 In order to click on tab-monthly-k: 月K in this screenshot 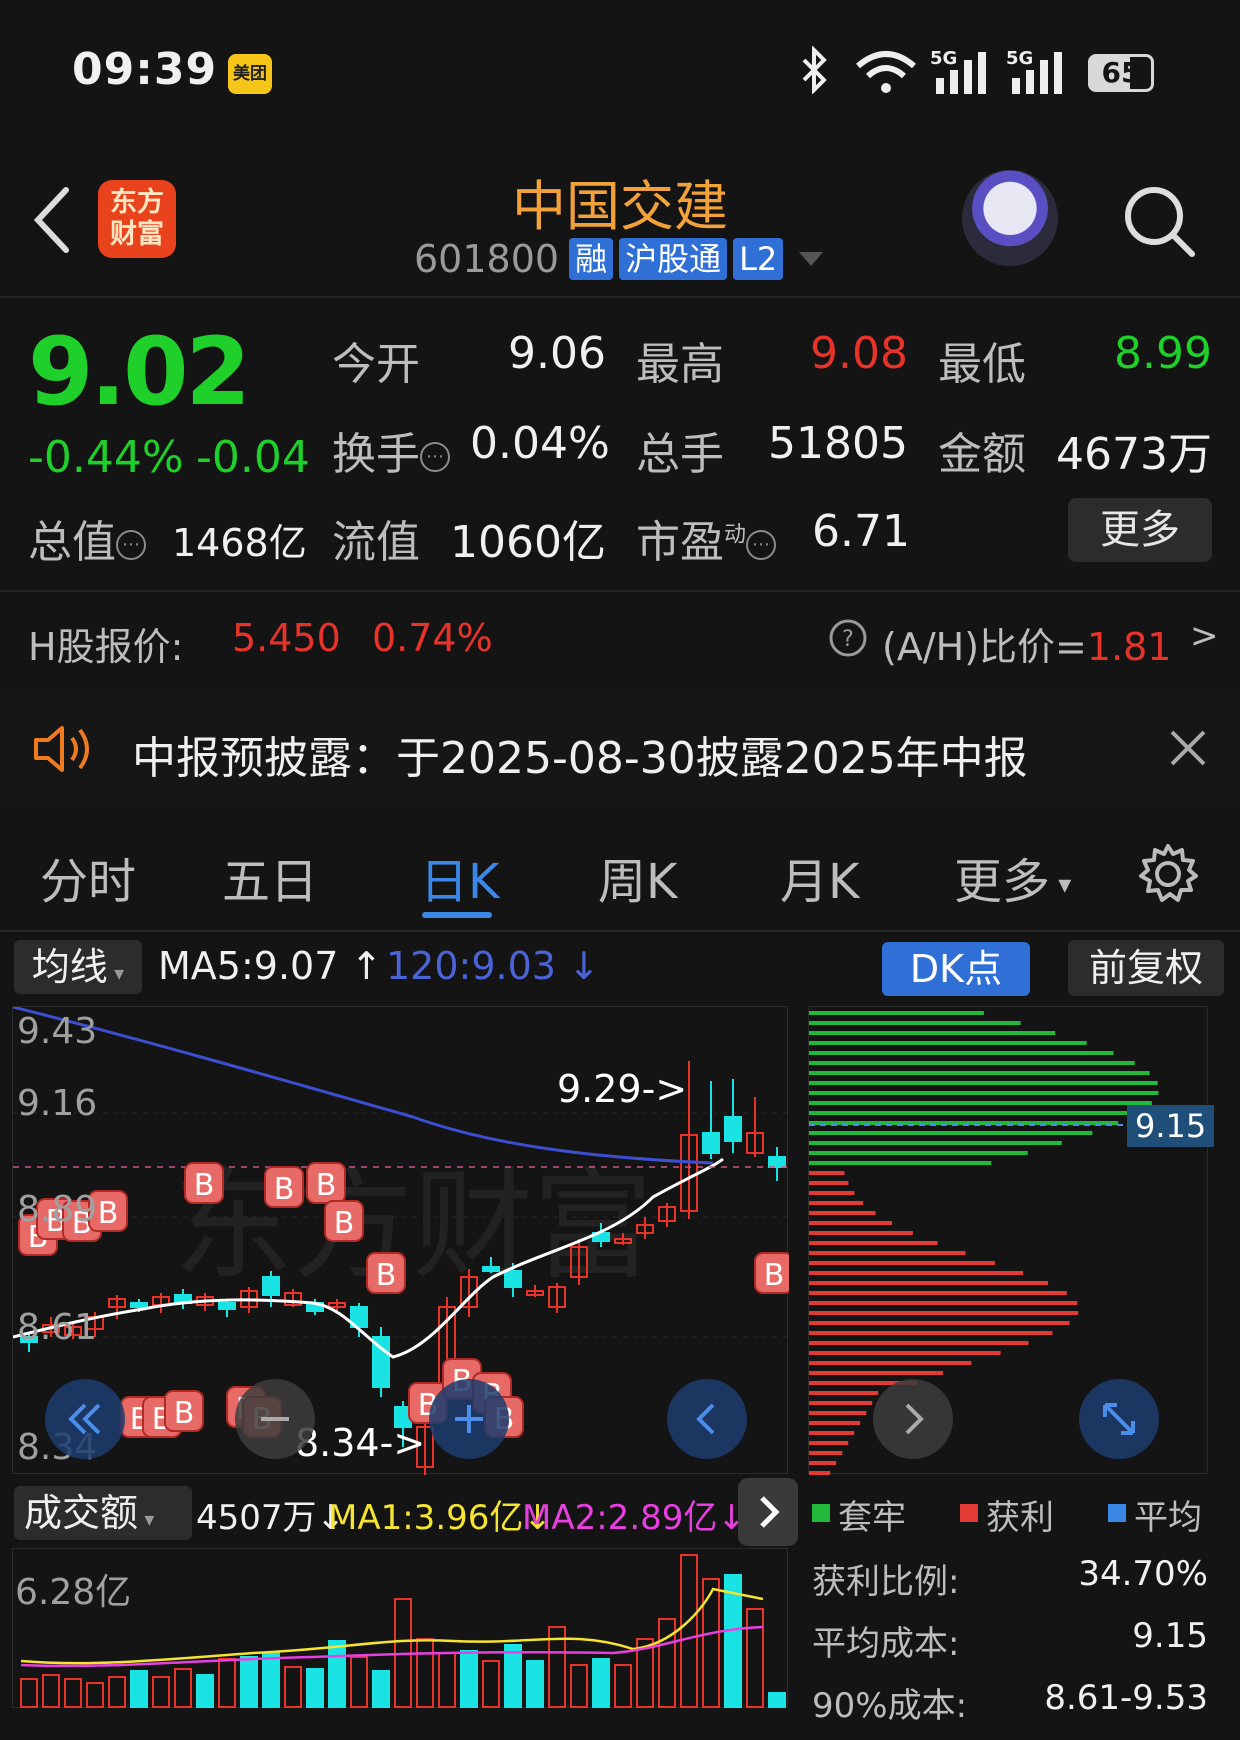, I will do `click(819, 877)`.